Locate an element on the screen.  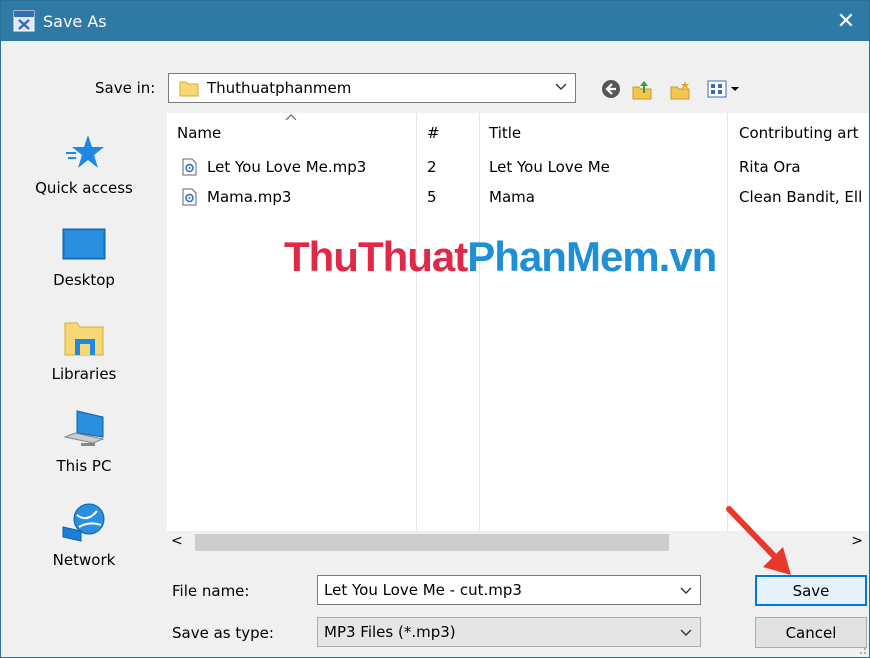
artist-cell: Rita Ora is located at coordinates (770, 167).